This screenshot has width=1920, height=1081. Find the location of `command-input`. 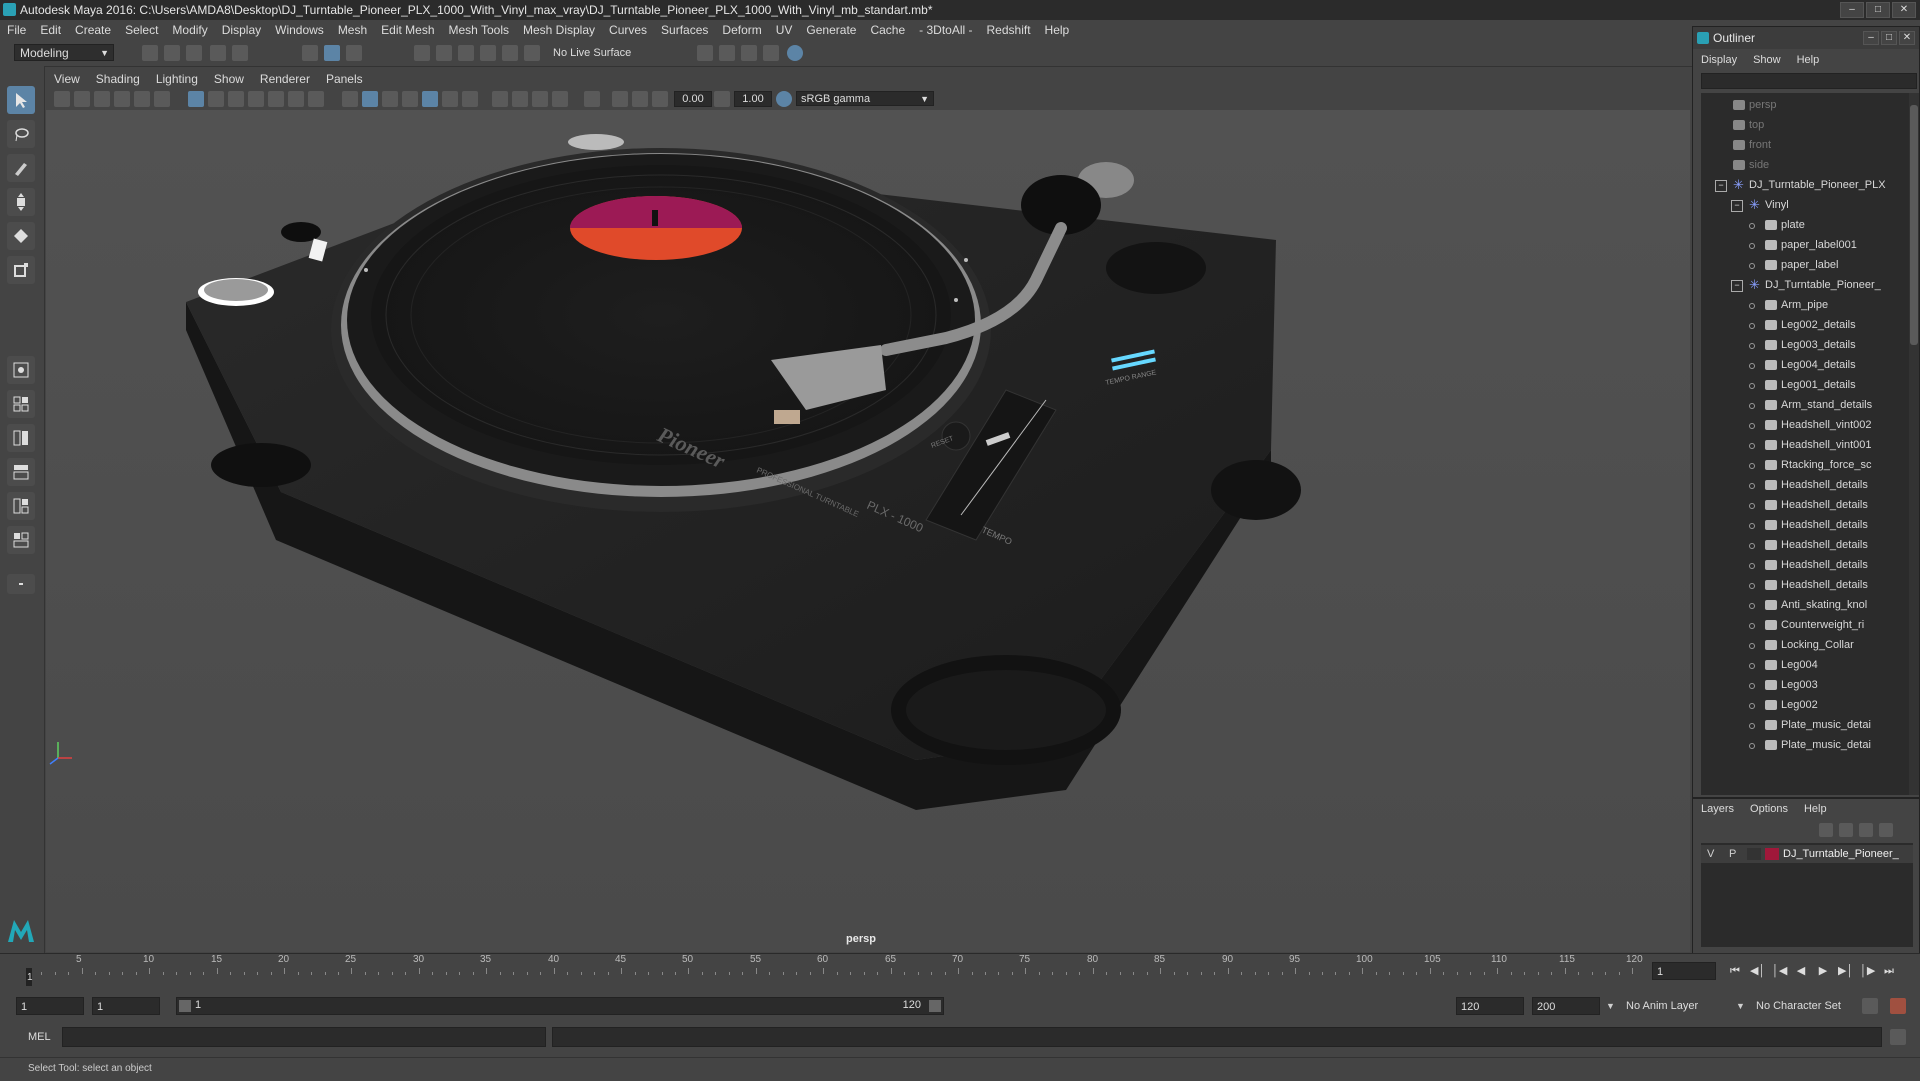

command-input is located at coordinates (304, 1037).